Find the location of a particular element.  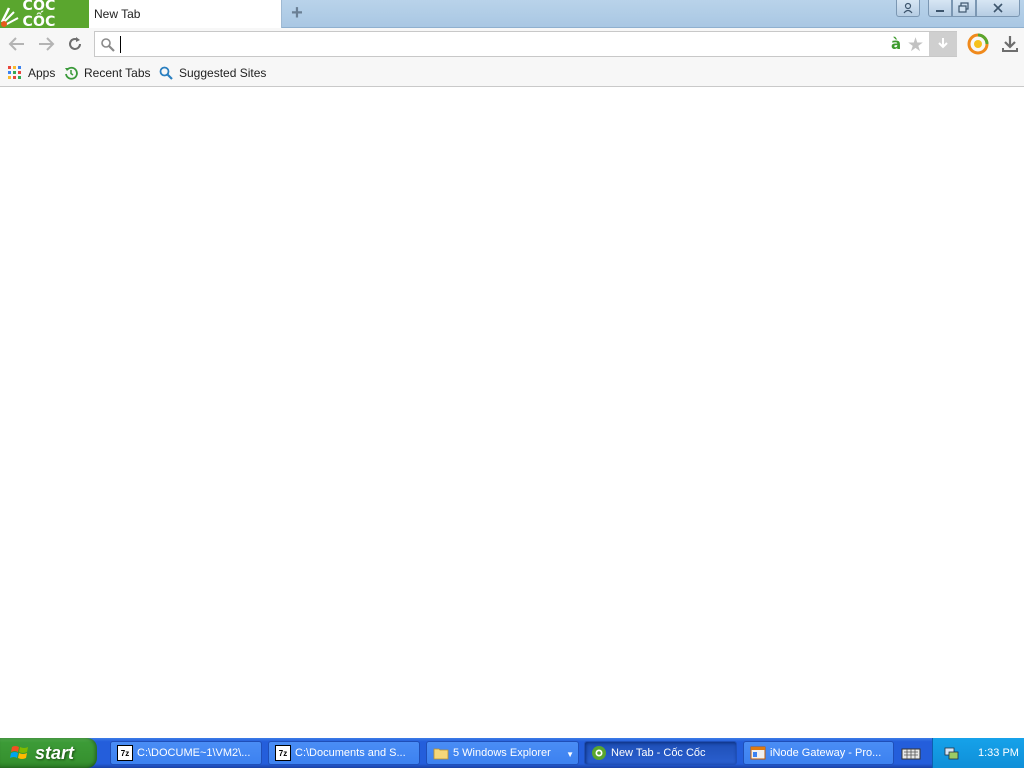

extension-icon is located at coordinates (978, 44).